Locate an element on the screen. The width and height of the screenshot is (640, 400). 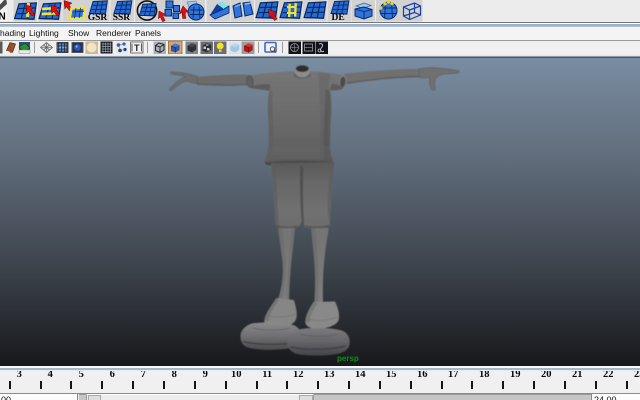
svg-text: GSR is located at coordinates (98, 17).